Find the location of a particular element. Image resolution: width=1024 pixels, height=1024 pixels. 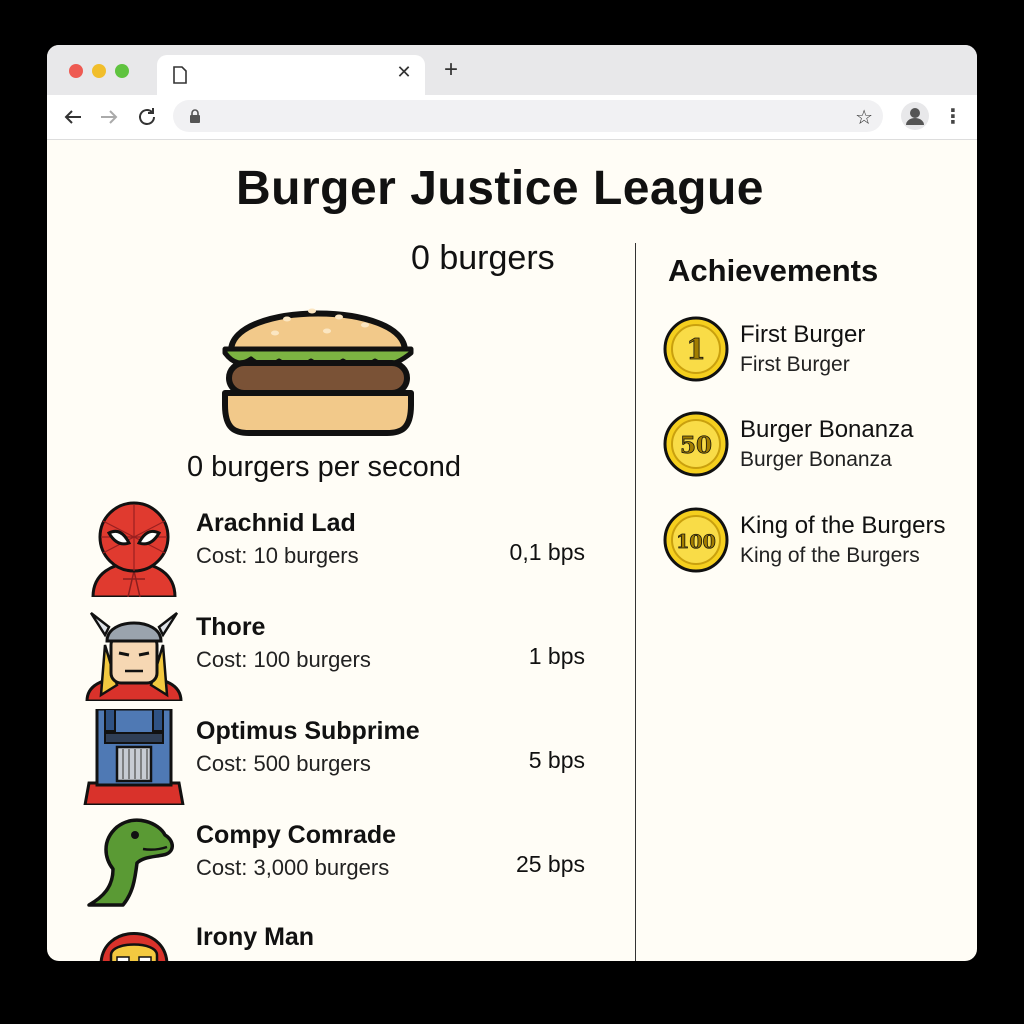

burger-count: 0 burgers is located at coordinates (483, 258).